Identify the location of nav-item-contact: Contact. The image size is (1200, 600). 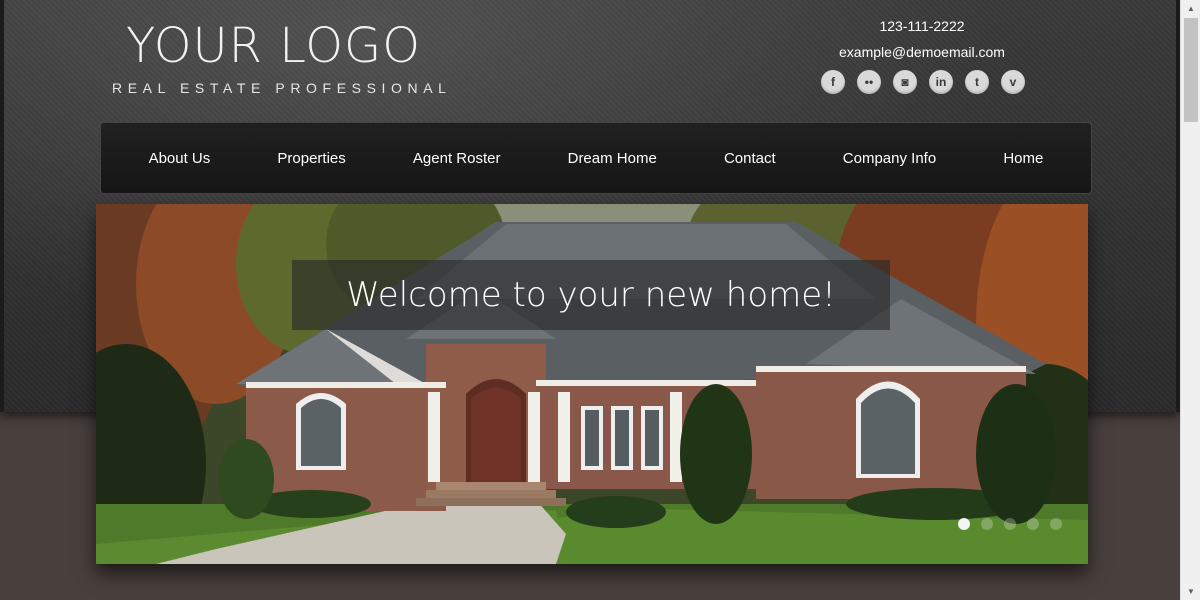
(750, 158).